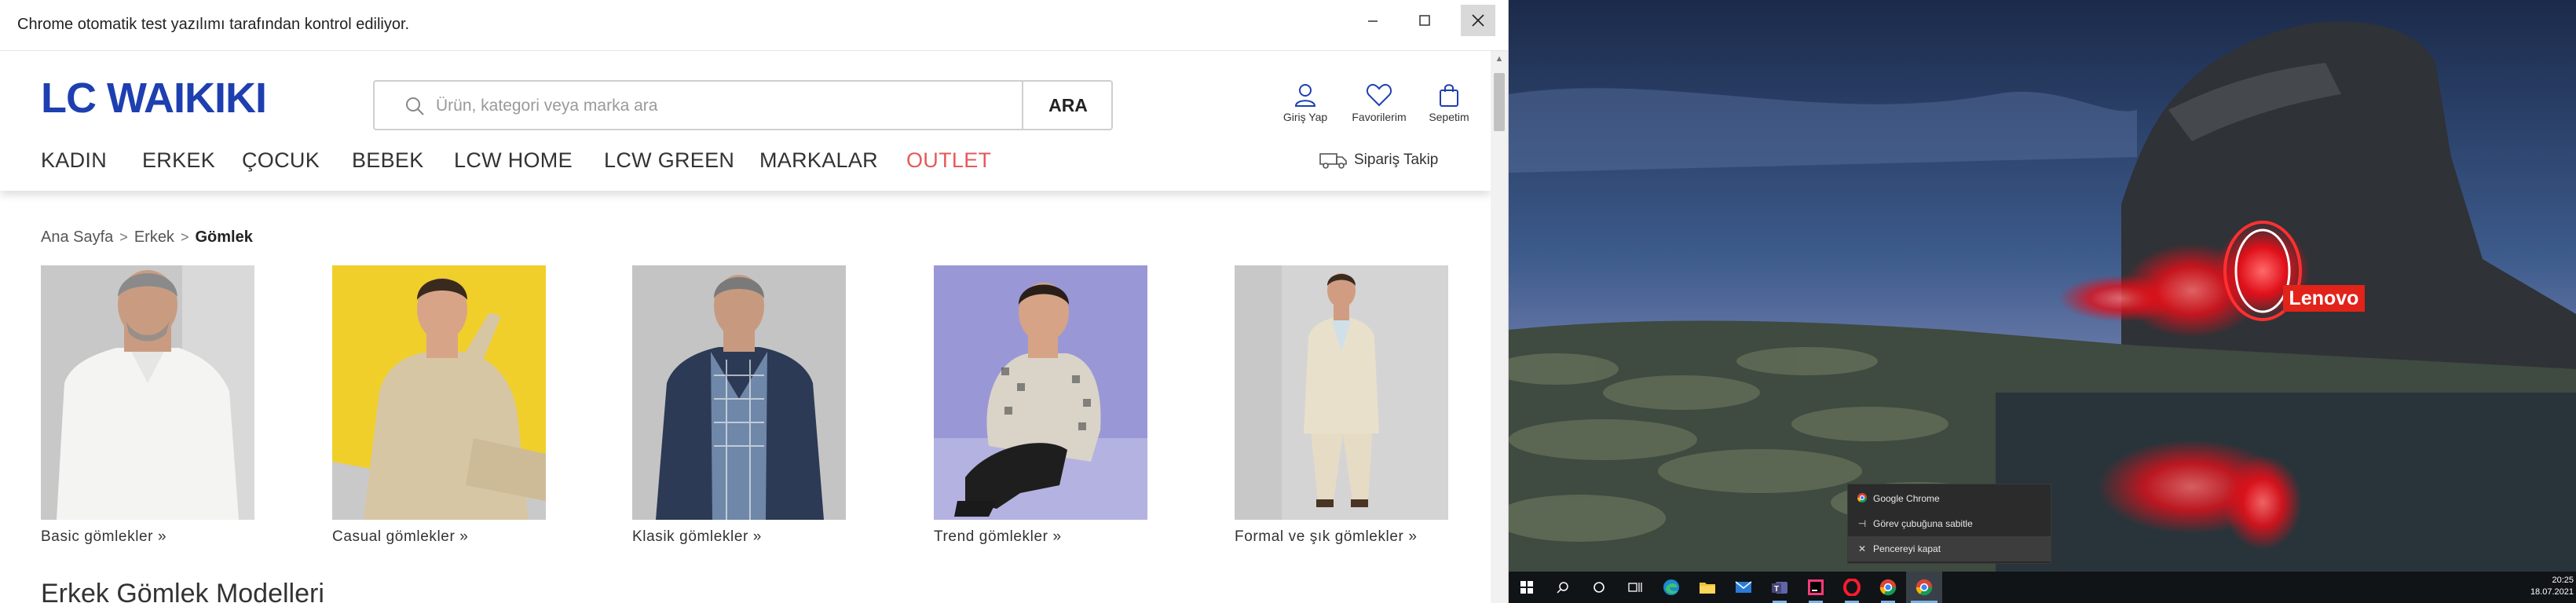 Image resolution: width=2576 pixels, height=603 pixels. What do you see at coordinates (1341, 537) in the screenshot?
I see `category-caption: Formal ve şık gömlekler »` at bounding box center [1341, 537].